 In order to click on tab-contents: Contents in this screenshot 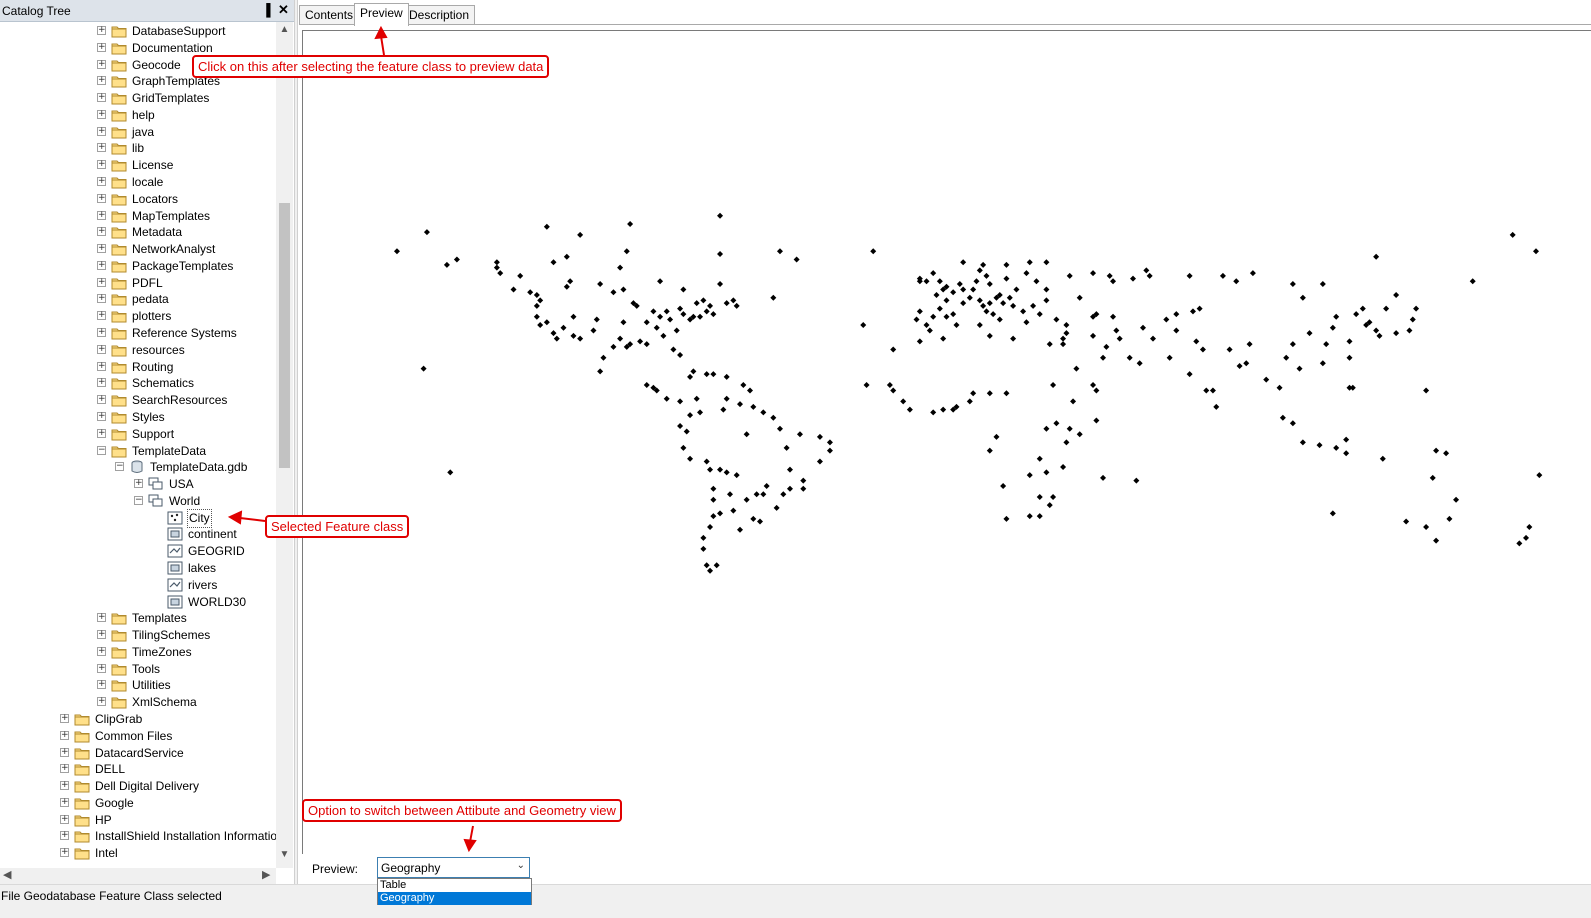, I will do `click(329, 14)`.